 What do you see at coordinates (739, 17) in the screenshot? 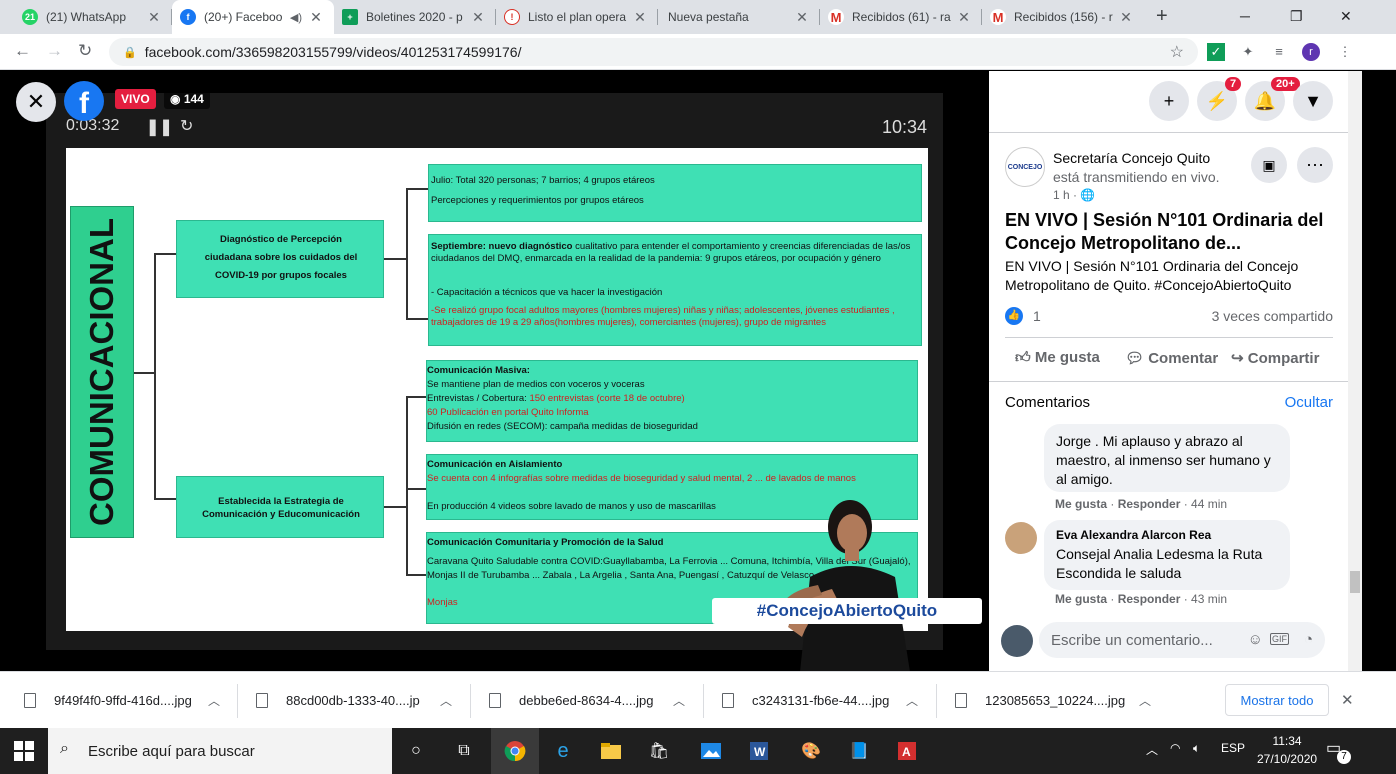
I see `tab-new: Nueva pestaña ✕` at bounding box center [739, 17].